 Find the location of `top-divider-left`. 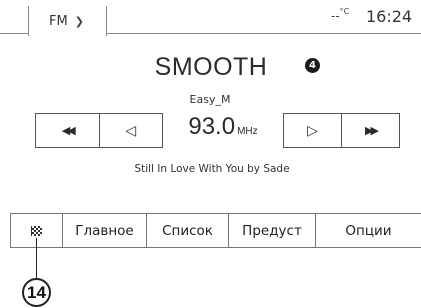

top-divider-left is located at coordinates (14, 33).